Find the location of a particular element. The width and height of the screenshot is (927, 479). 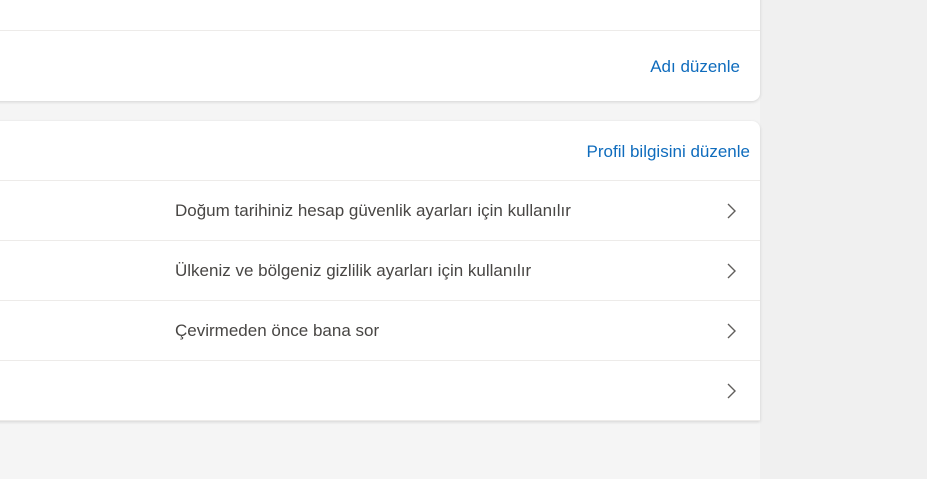

edit-profile-info-link: Profil bilgisini düzenle is located at coordinates (668, 152).